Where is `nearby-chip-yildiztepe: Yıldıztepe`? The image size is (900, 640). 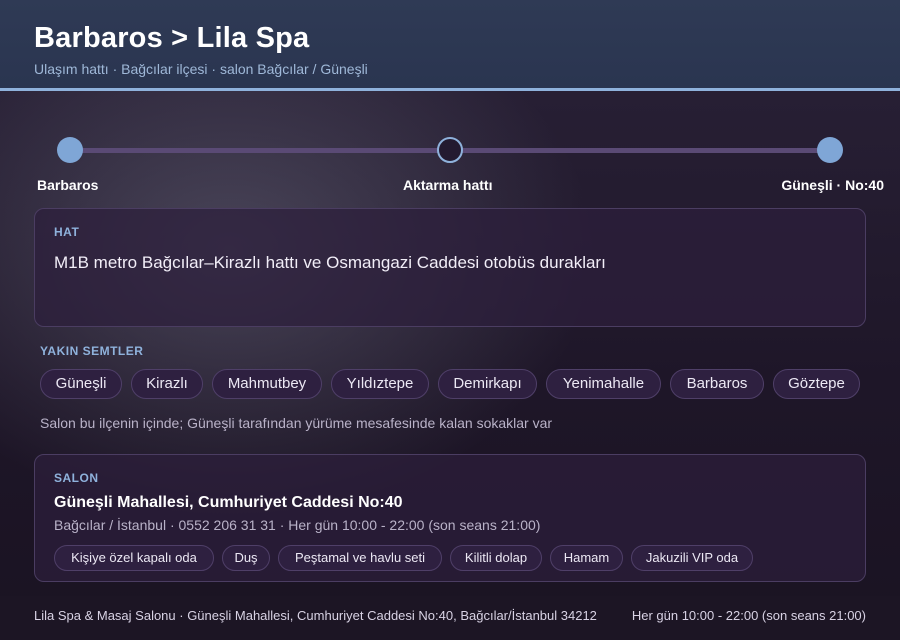
nearby-chip-yildiztepe: Yıldıztepe is located at coordinates (380, 384).